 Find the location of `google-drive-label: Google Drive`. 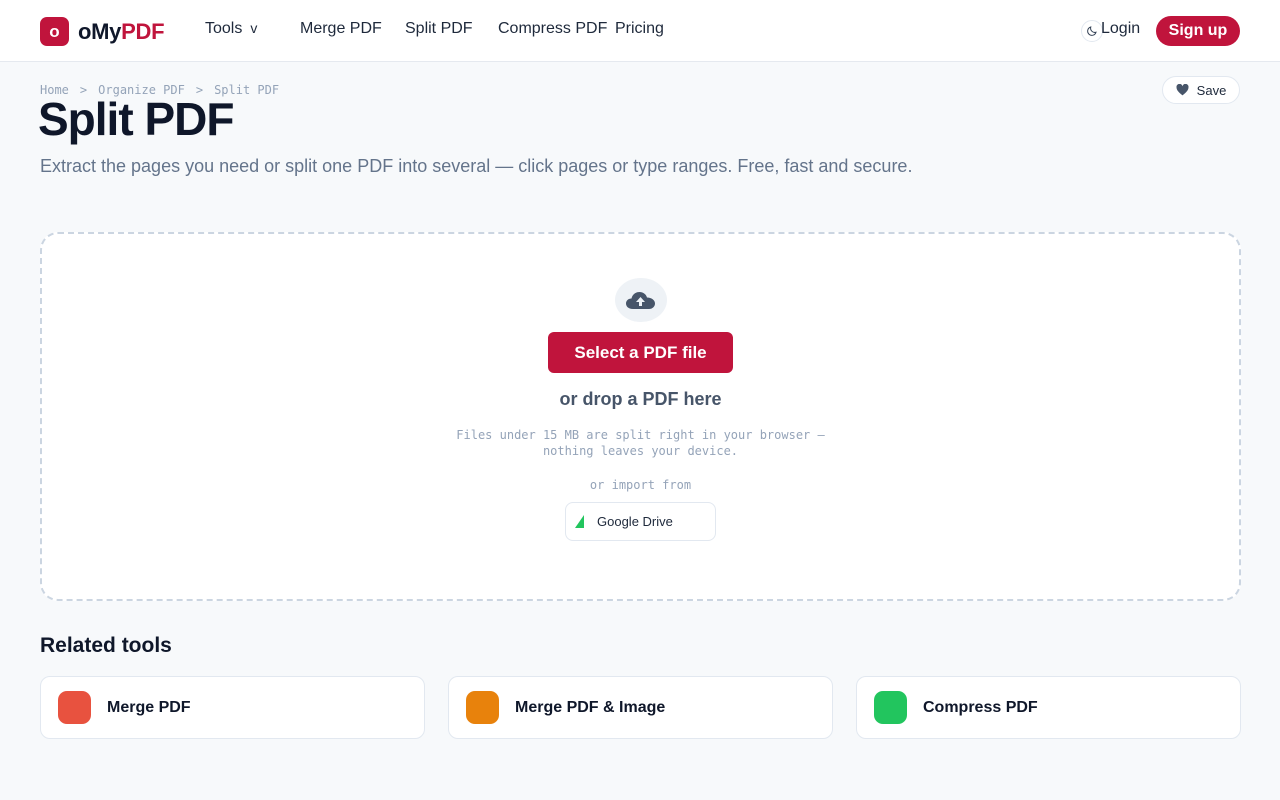

google-drive-label: Google Drive is located at coordinates (635, 521).